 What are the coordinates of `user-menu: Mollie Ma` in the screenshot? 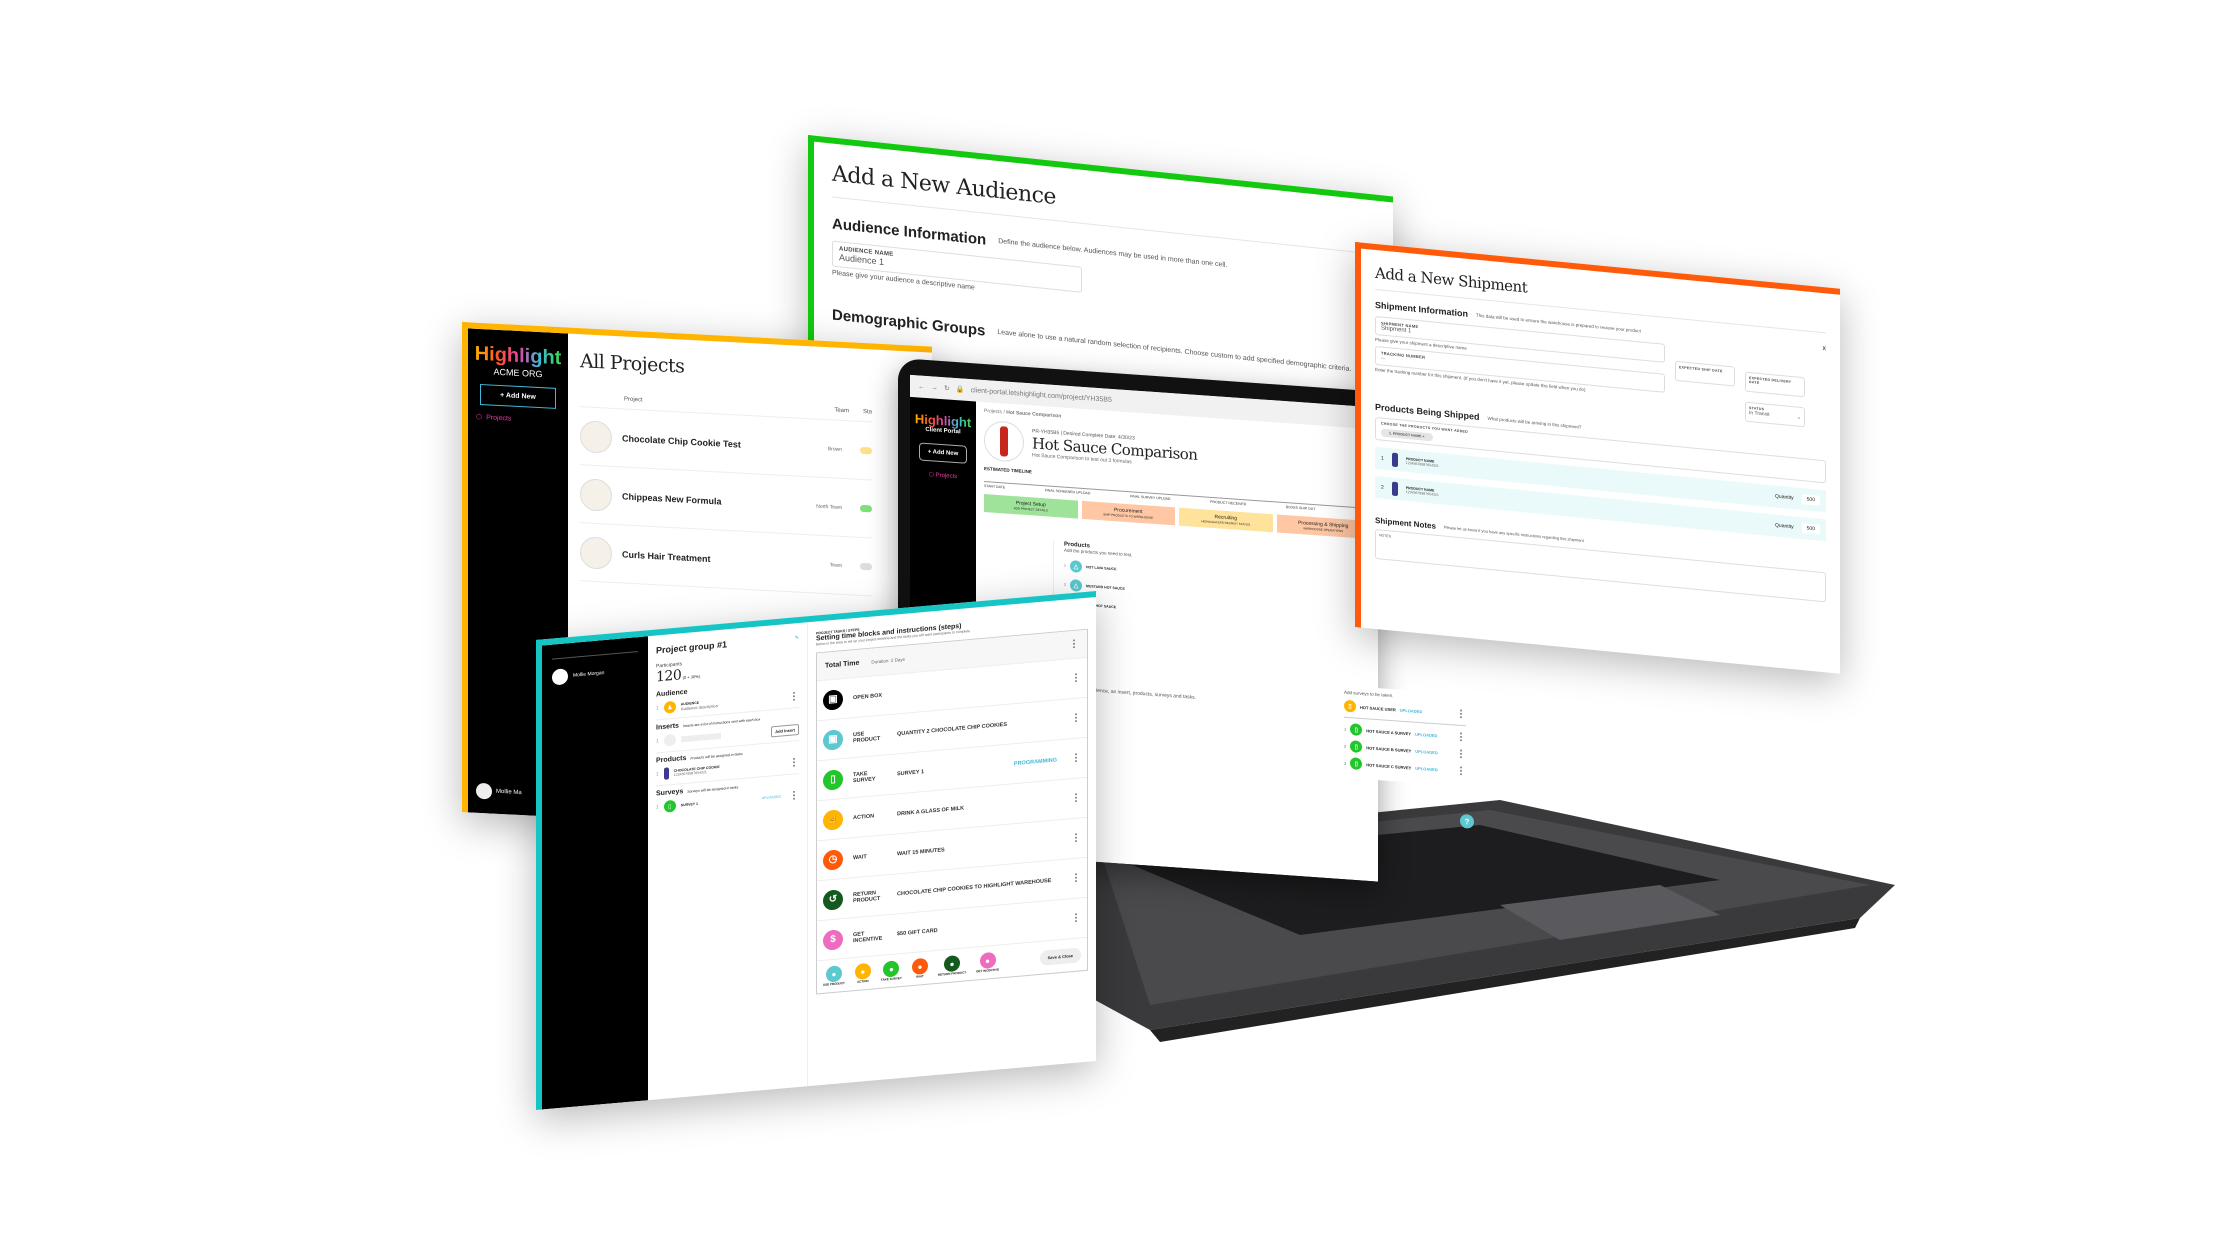 It's located at (499, 791).